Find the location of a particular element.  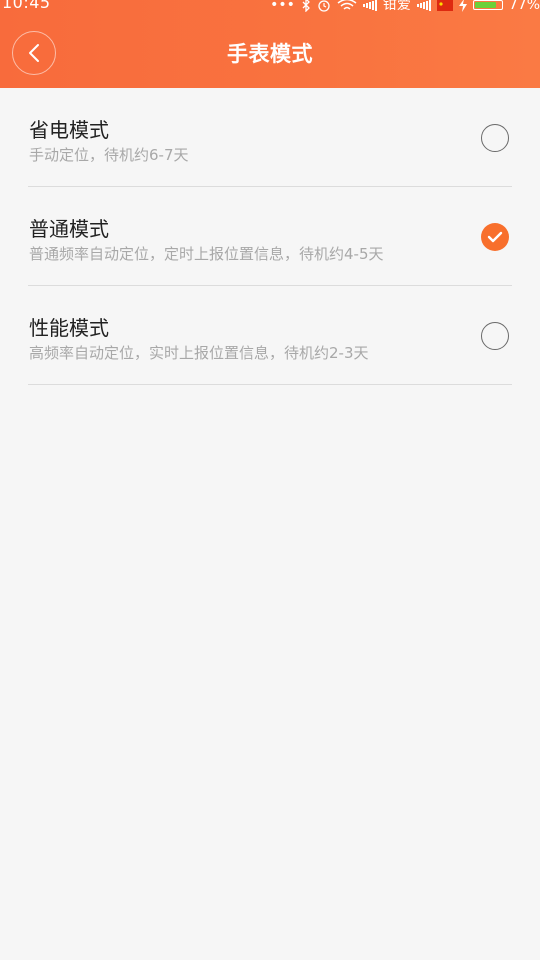

alarm-icon is located at coordinates (324, 6).